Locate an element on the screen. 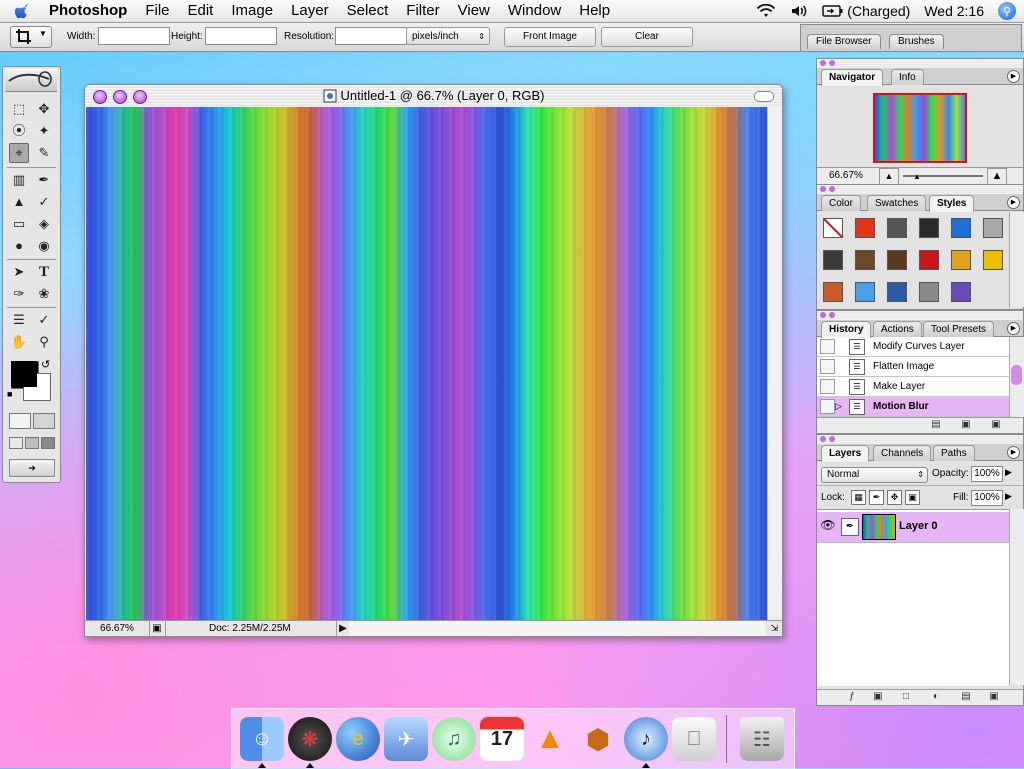 This screenshot has height=769, width=1024. move-tool-icon: ✥ is located at coordinates (44, 109).